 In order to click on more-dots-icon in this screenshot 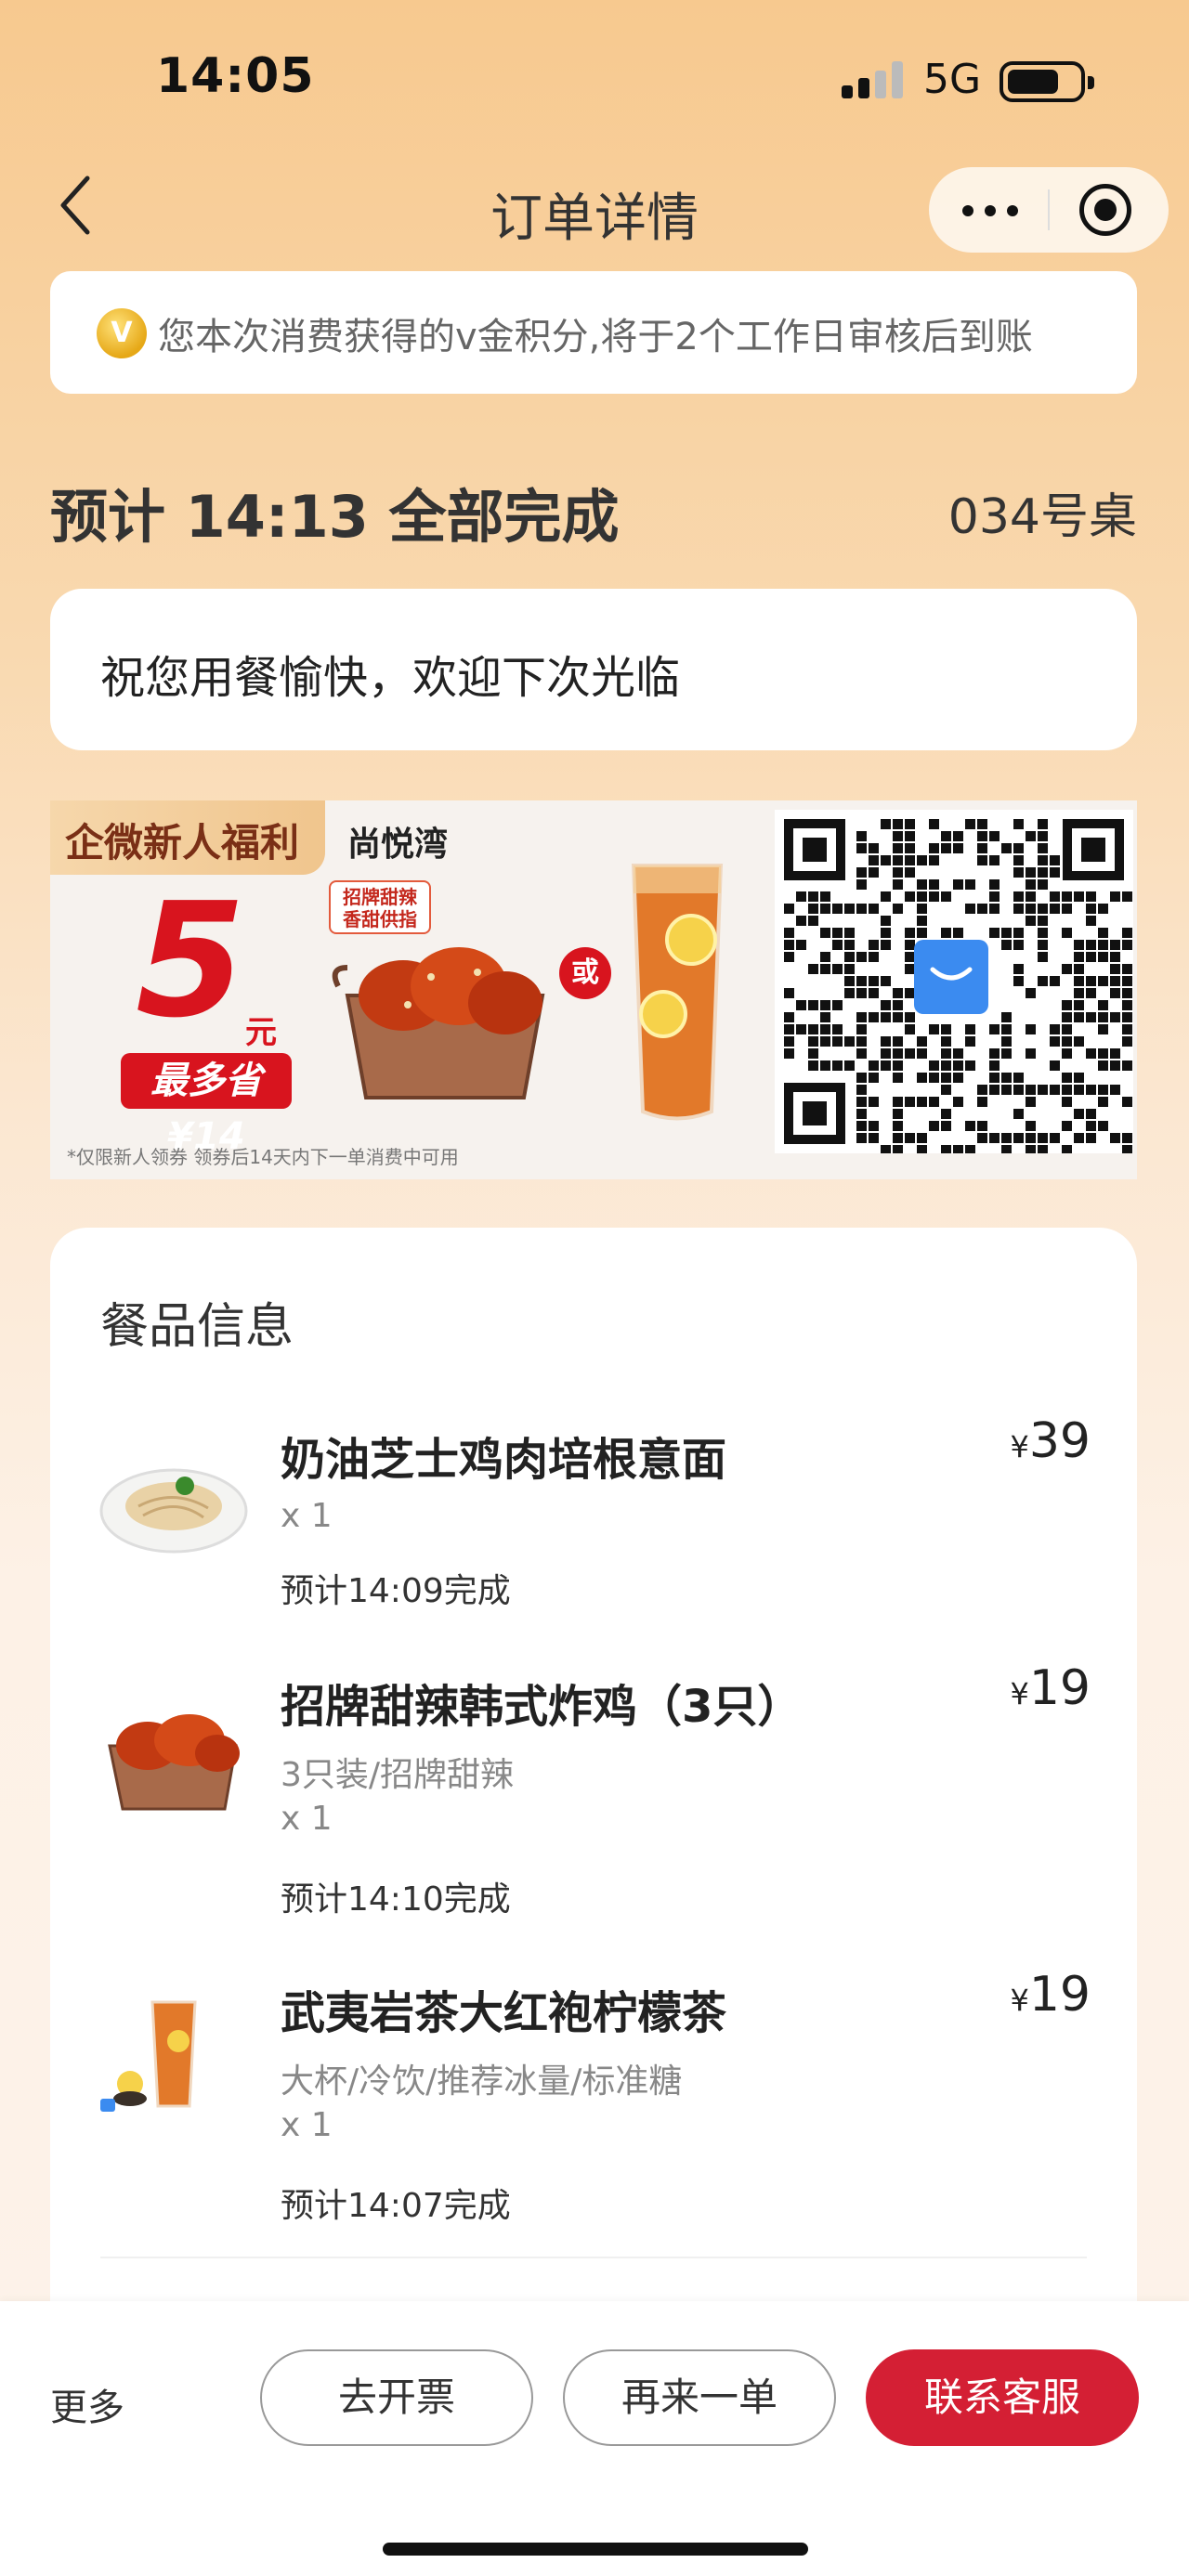, I will do `click(992, 210)`.